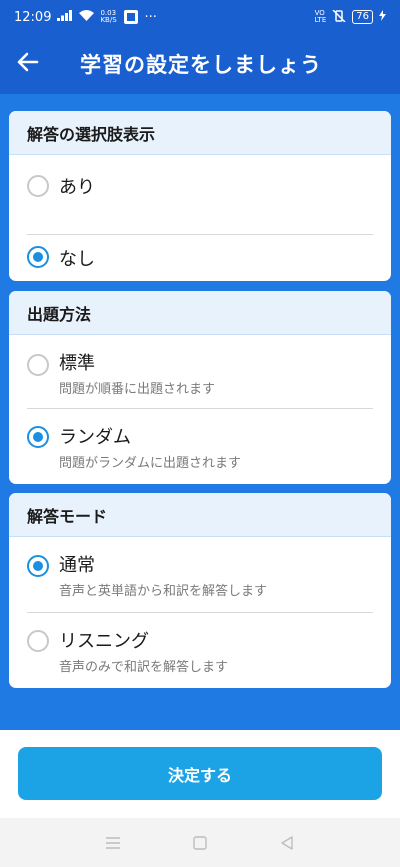 The height and width of the screenshot is (867, 400). Describe the element at coordinates (362, 17) in the screenshot. I see `battery-indicator: 76` at that location.